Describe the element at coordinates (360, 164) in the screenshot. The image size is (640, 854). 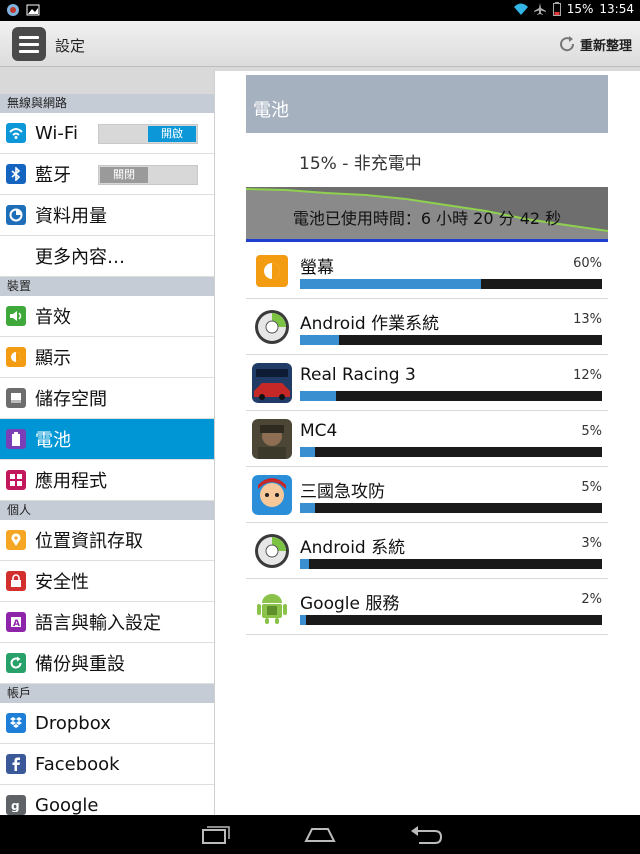
I see `battery-status: 15% - 非充電中` at that location.